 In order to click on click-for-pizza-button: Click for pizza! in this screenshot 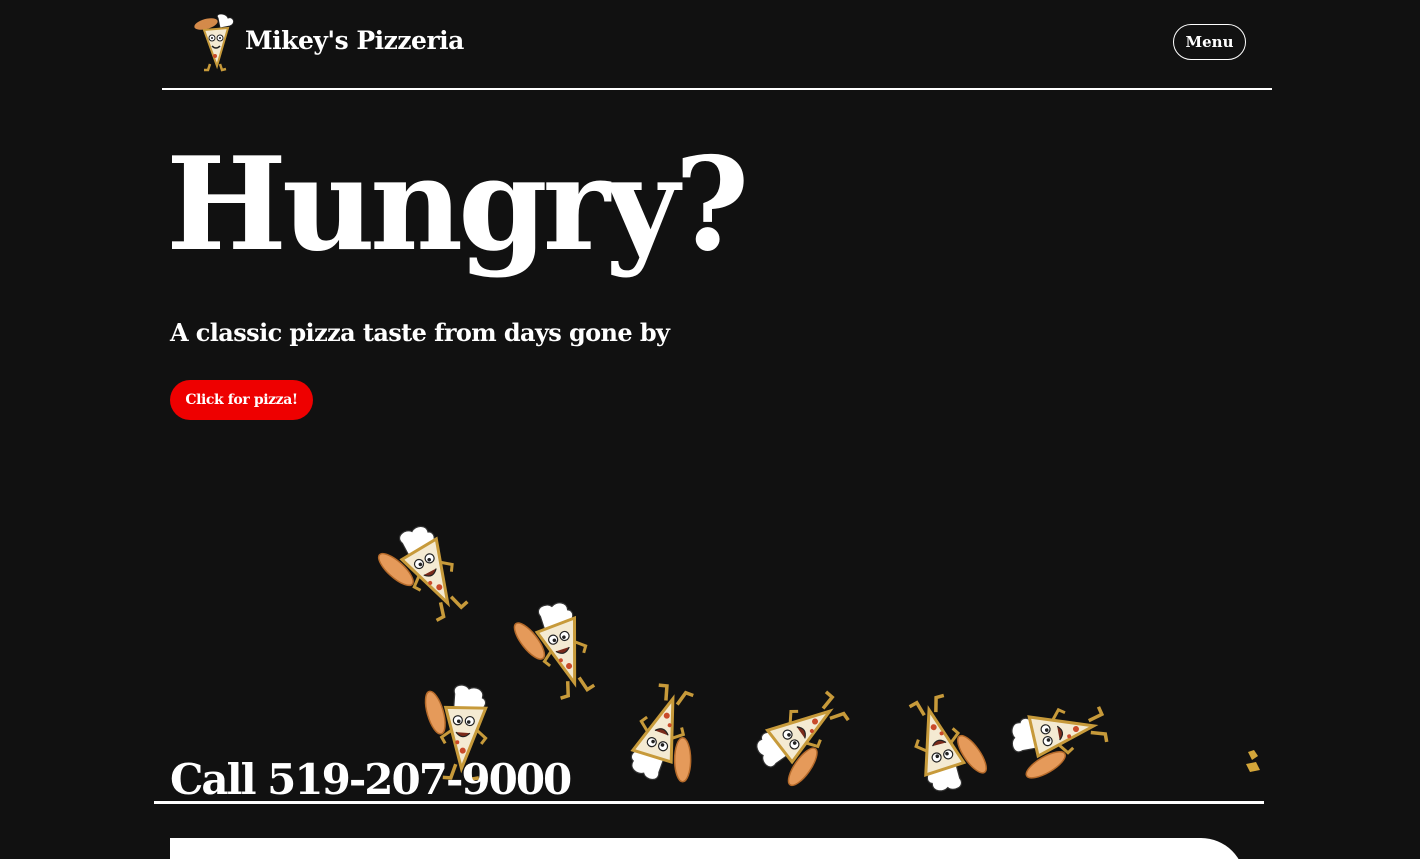, I will do `click(241, 400)`.